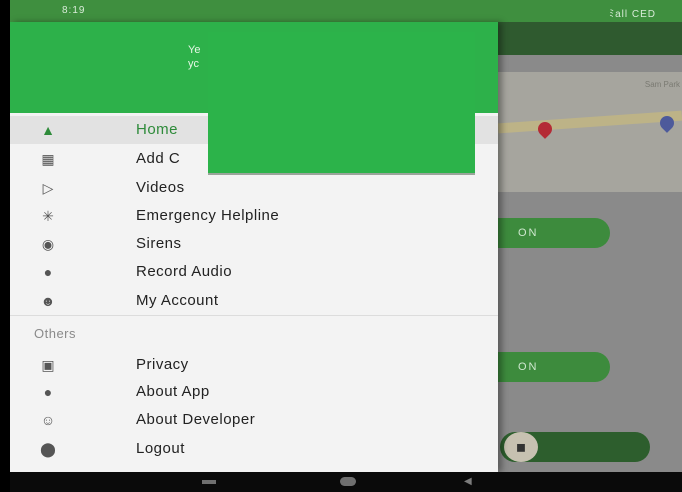 This screenshot has width=682, height=492. I want to click on siren-icon: ◉, so click(48, 244).